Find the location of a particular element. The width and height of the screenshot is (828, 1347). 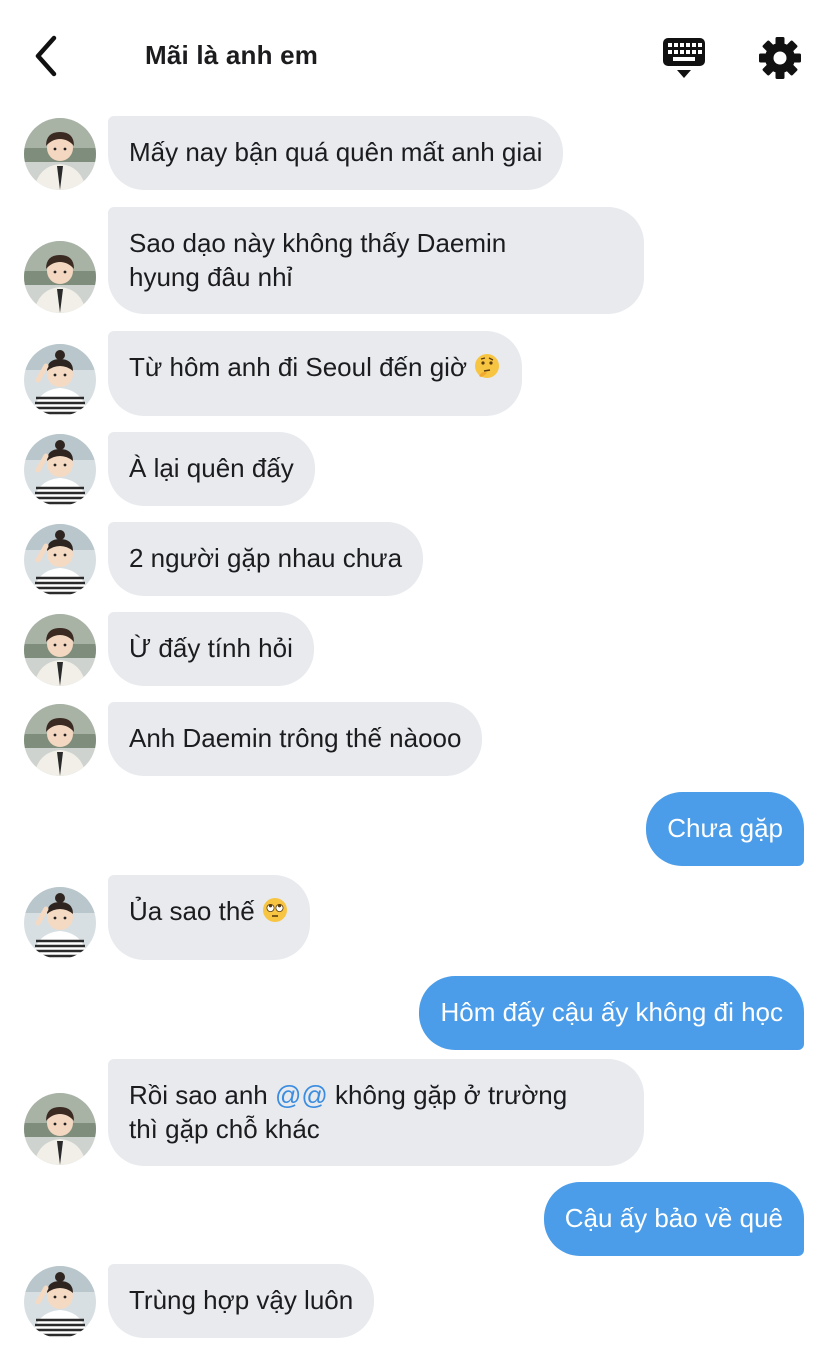

chevron-left-icon is located at coordinates (46, 56).